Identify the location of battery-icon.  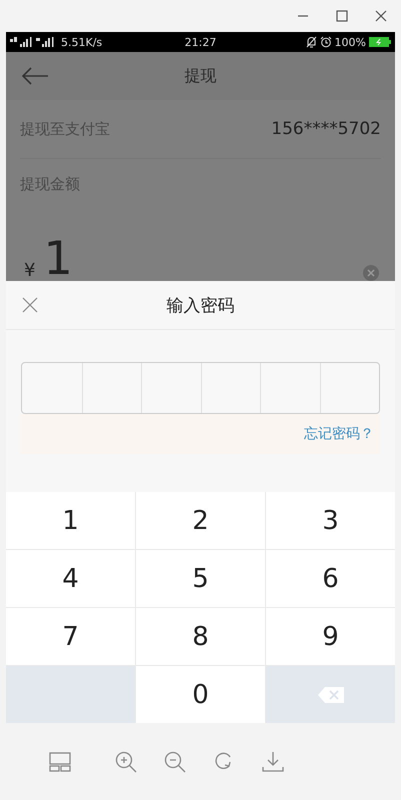
(380, 42).